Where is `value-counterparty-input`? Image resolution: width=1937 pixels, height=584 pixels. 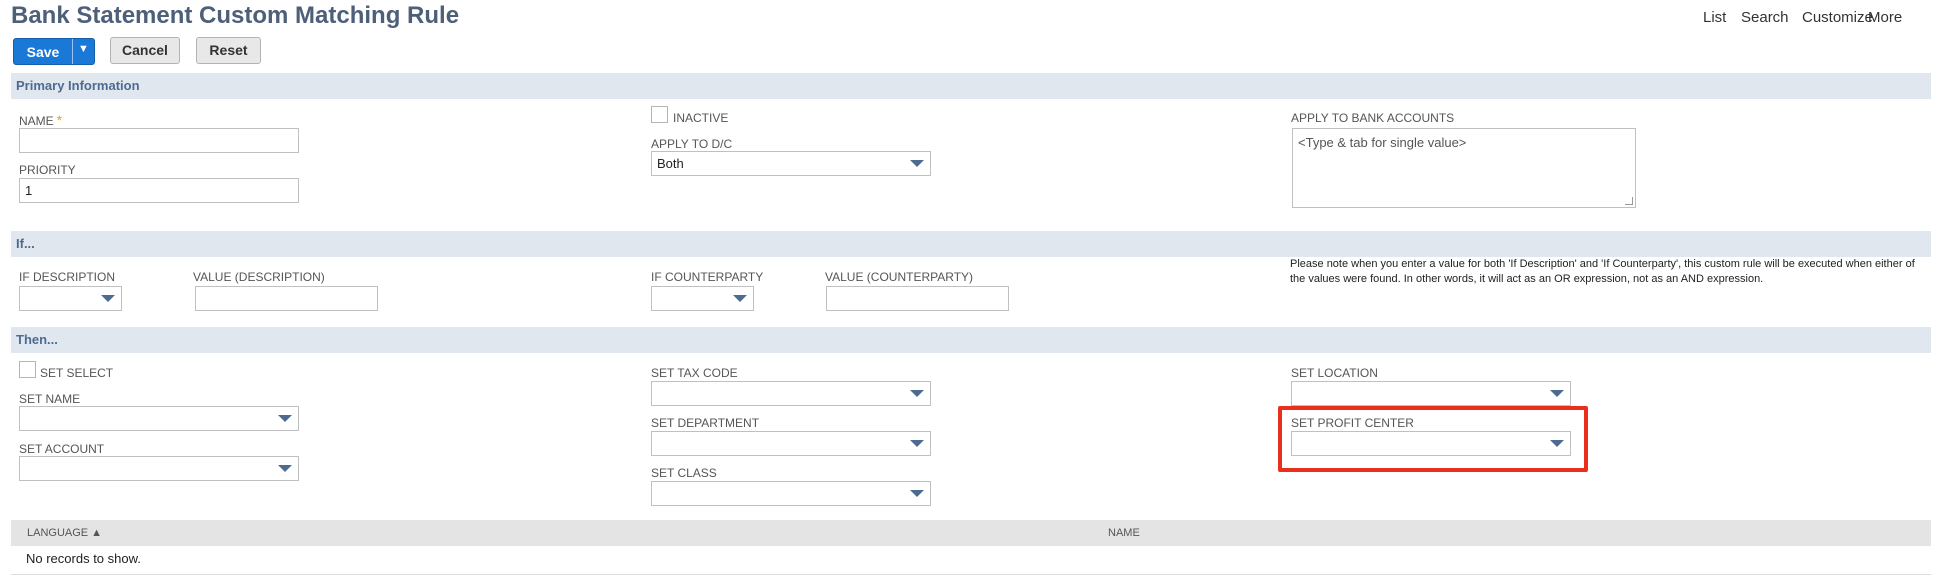
value-counterparty-input is located at coordinates (917, 298).